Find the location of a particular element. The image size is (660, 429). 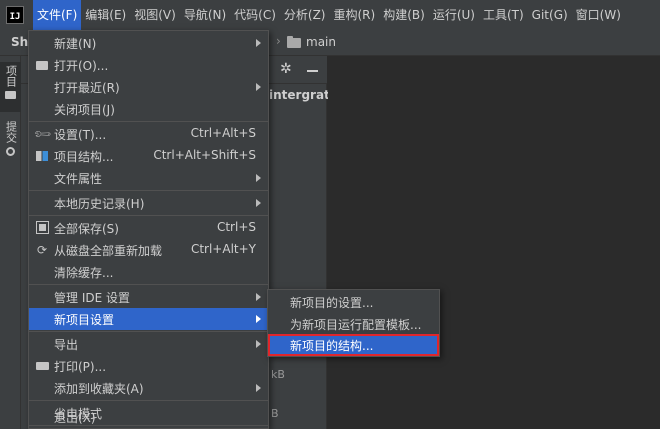

wrench-icon: 🔧︎ is located at coordinates (42, 134).